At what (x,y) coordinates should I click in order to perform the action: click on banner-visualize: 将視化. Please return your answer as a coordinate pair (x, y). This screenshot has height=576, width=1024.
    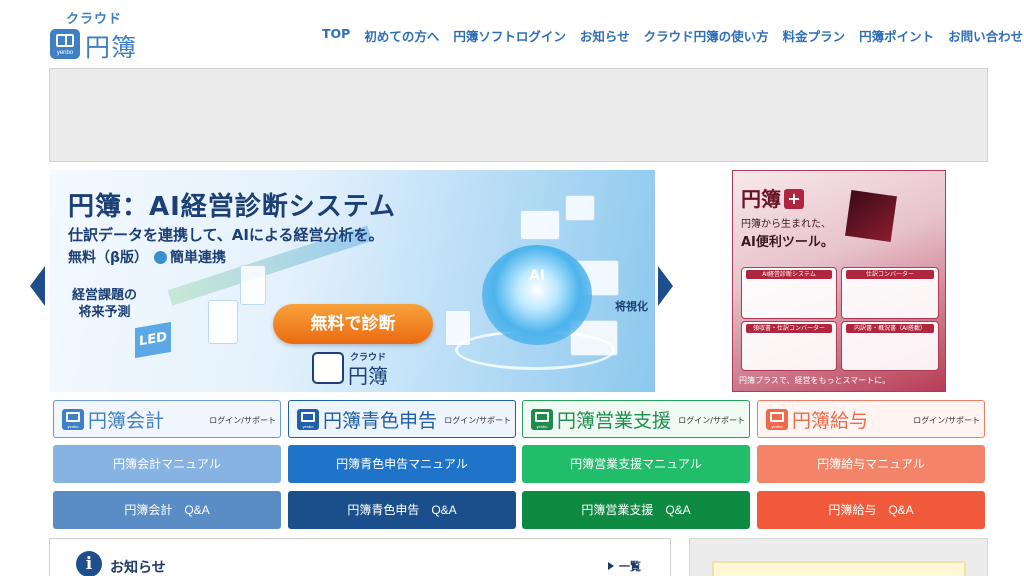
    Looking at the image, I should click on (631, 306).